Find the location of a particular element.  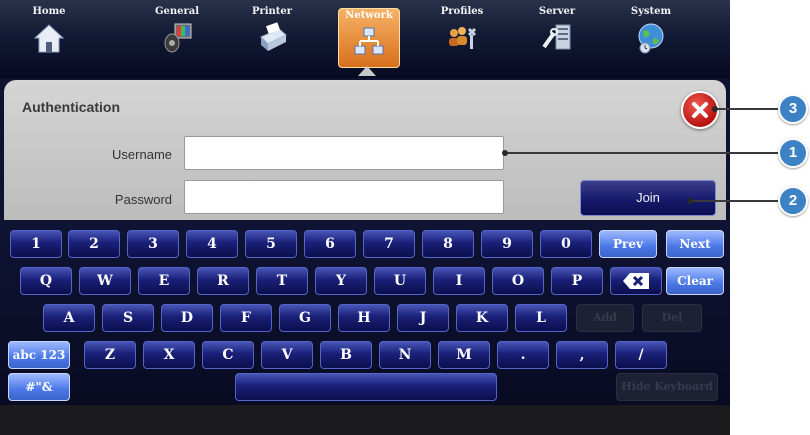

key-b: B is located at coordinates (346, 355).